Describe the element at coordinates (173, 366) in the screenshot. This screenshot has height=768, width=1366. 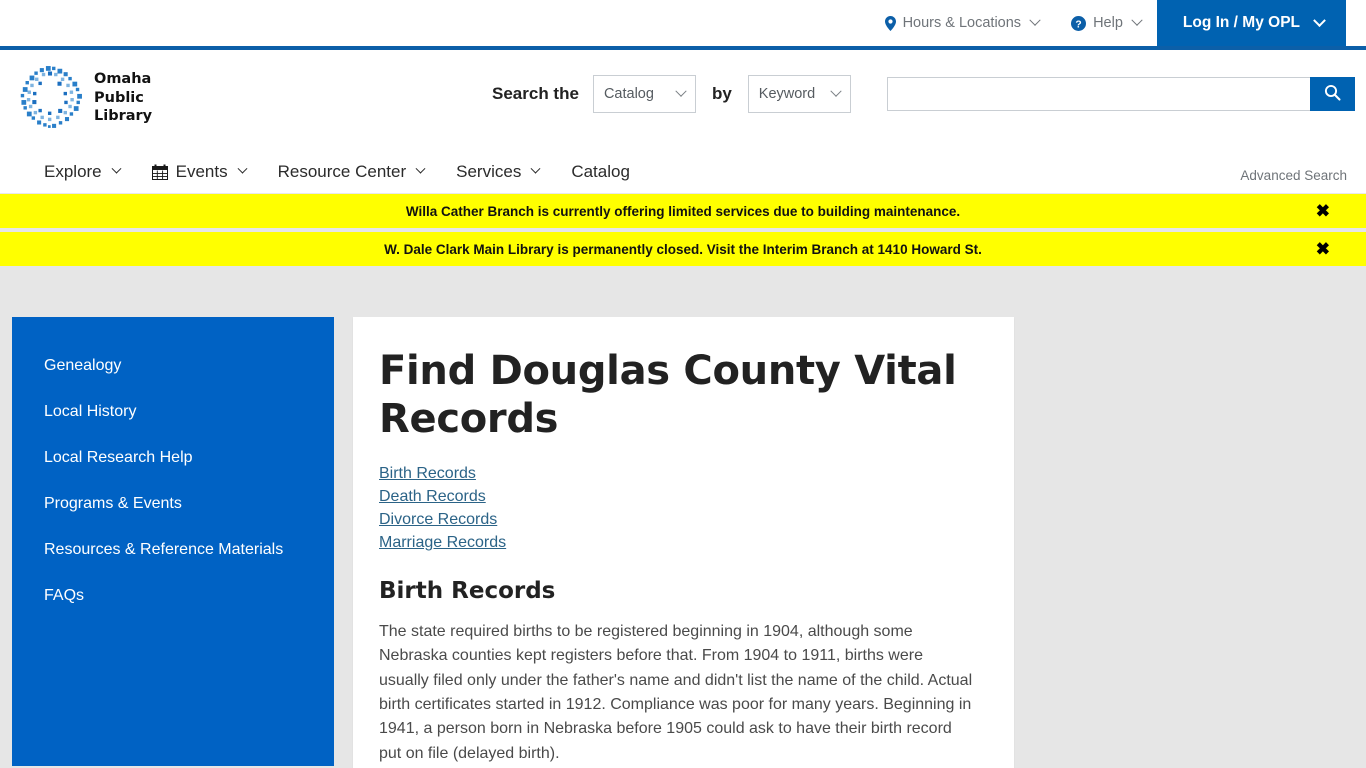
I see `sidebar-item-genealogy: Genealogy` at that location.